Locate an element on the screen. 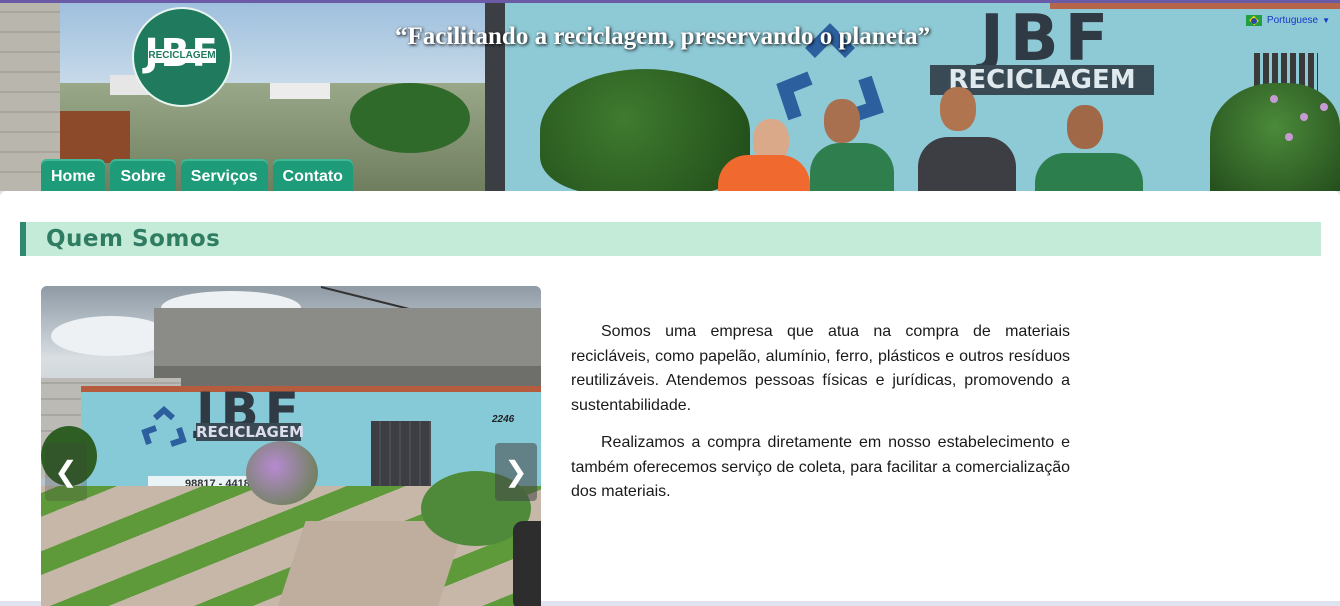 The image size is (1340, 606). brazil-flag-icon is located at coordinates (1253, 20).